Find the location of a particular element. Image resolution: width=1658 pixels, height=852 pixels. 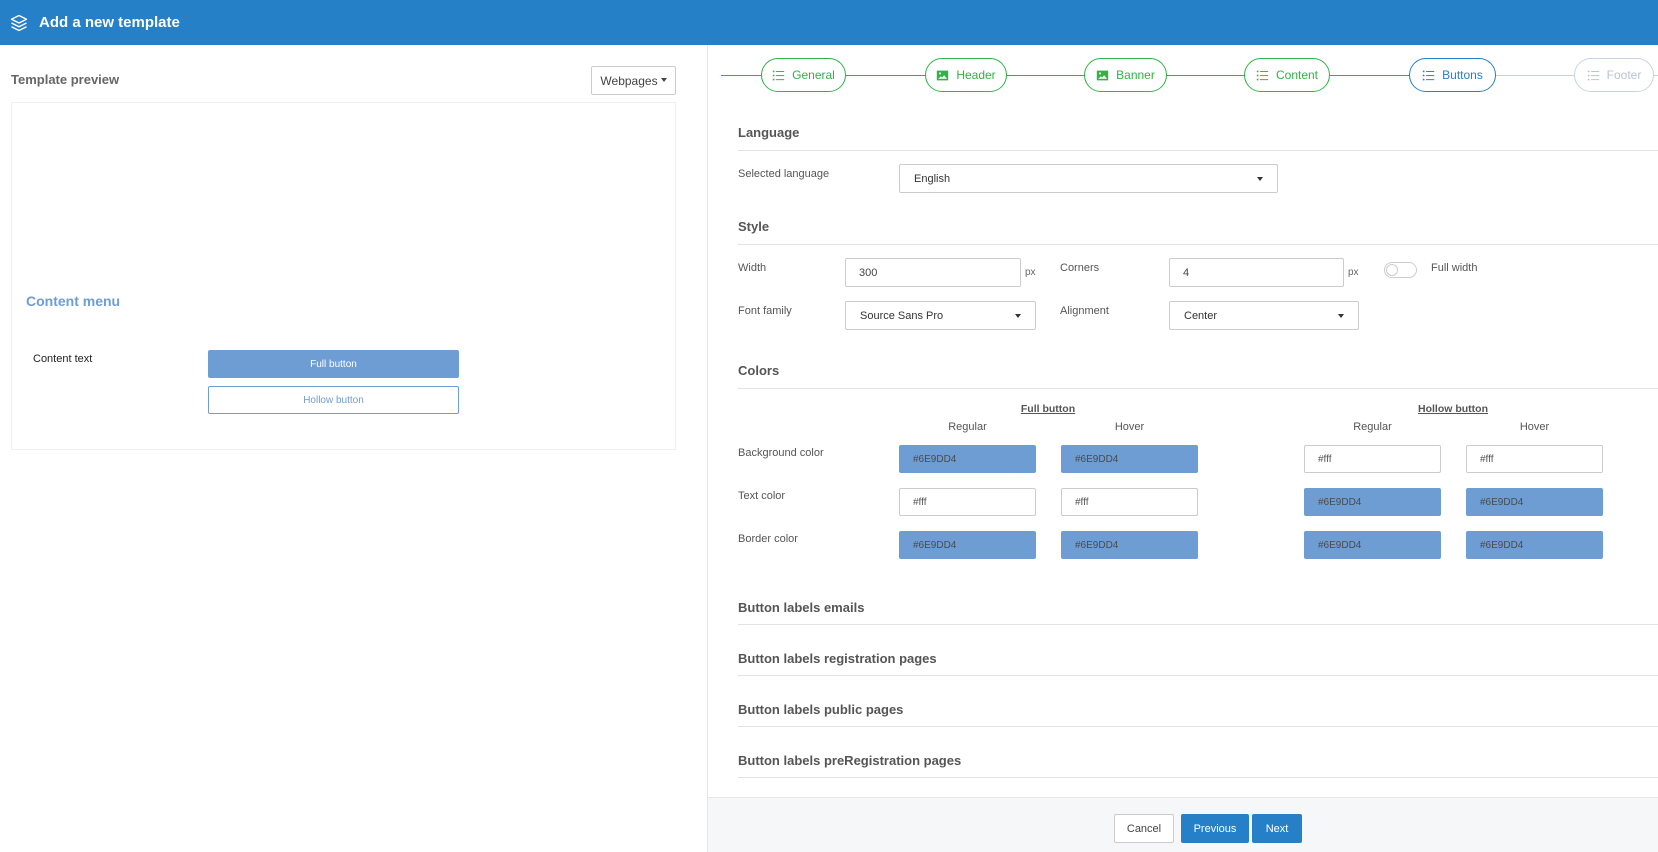

wizard-footer: Cancel Previous Next is located at coordinates (1183, 824).